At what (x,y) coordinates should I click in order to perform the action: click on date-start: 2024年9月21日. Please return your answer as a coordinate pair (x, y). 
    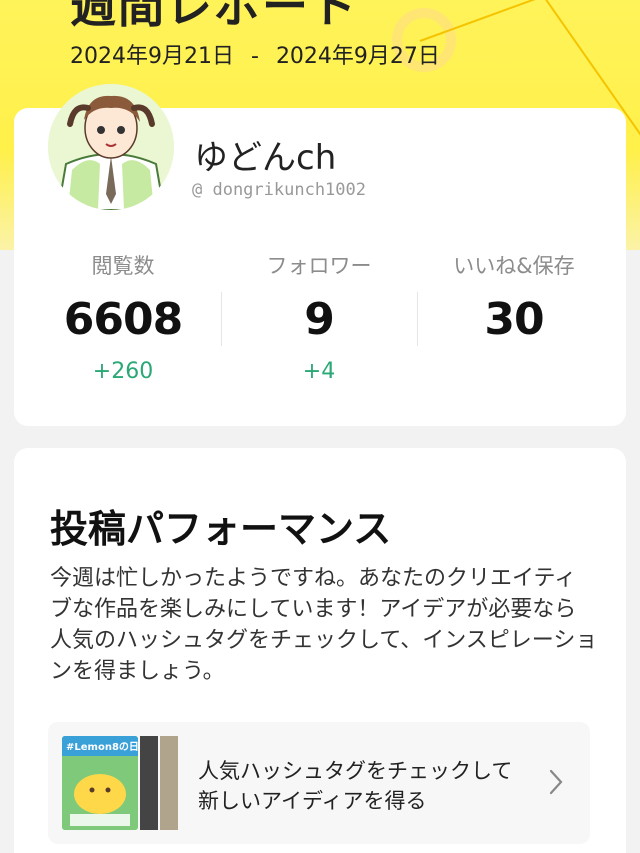
    Looking at the image, I should click on (152, 56).